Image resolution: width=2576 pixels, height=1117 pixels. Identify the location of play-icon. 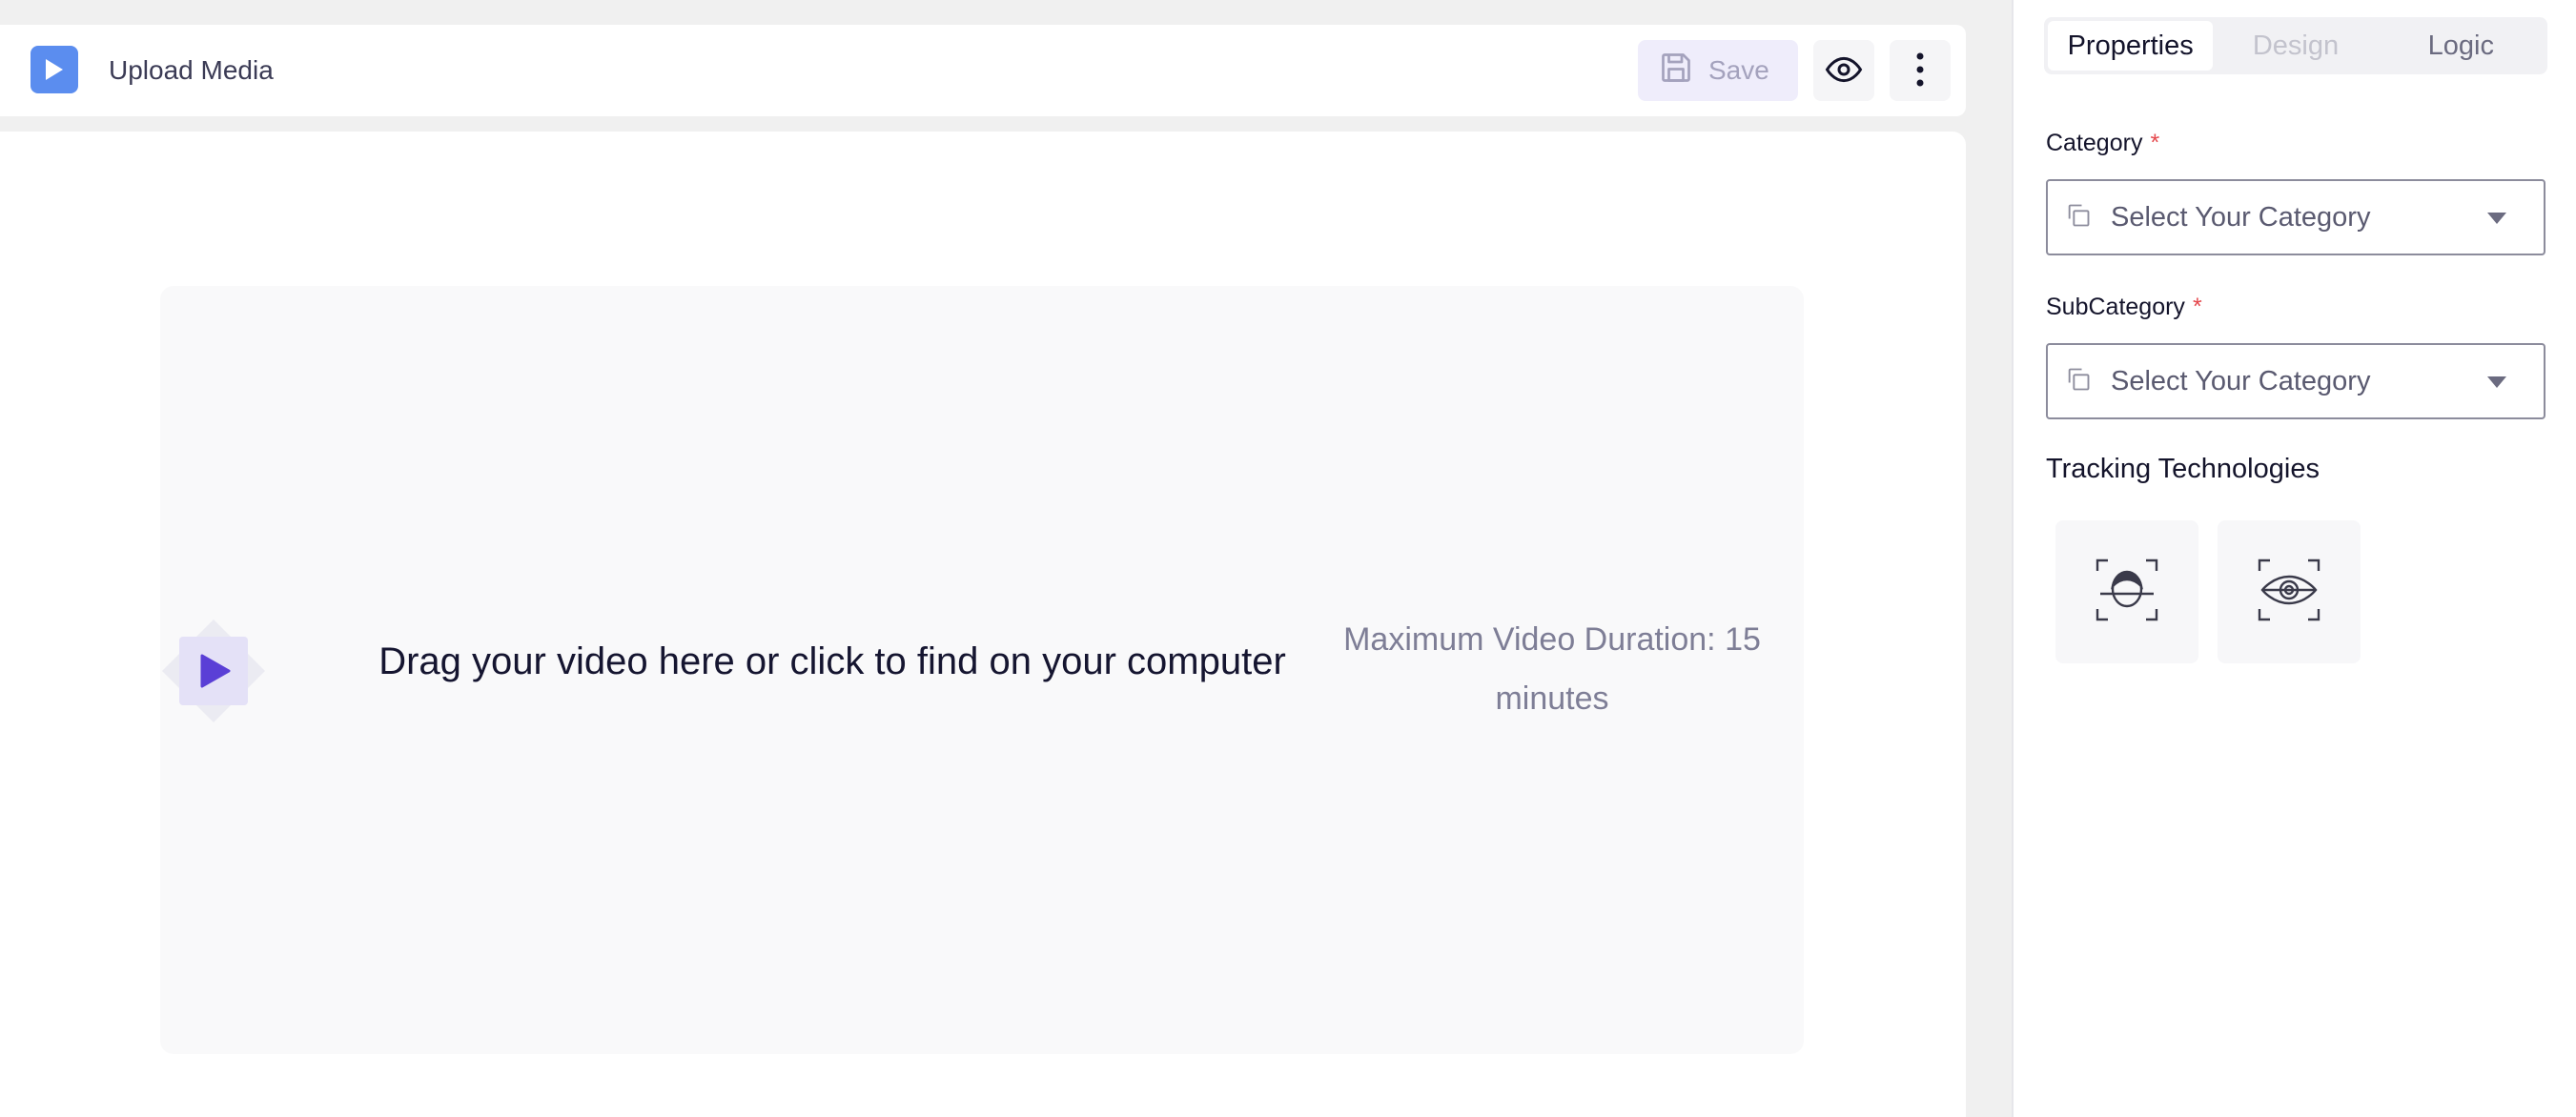
(55, 70).